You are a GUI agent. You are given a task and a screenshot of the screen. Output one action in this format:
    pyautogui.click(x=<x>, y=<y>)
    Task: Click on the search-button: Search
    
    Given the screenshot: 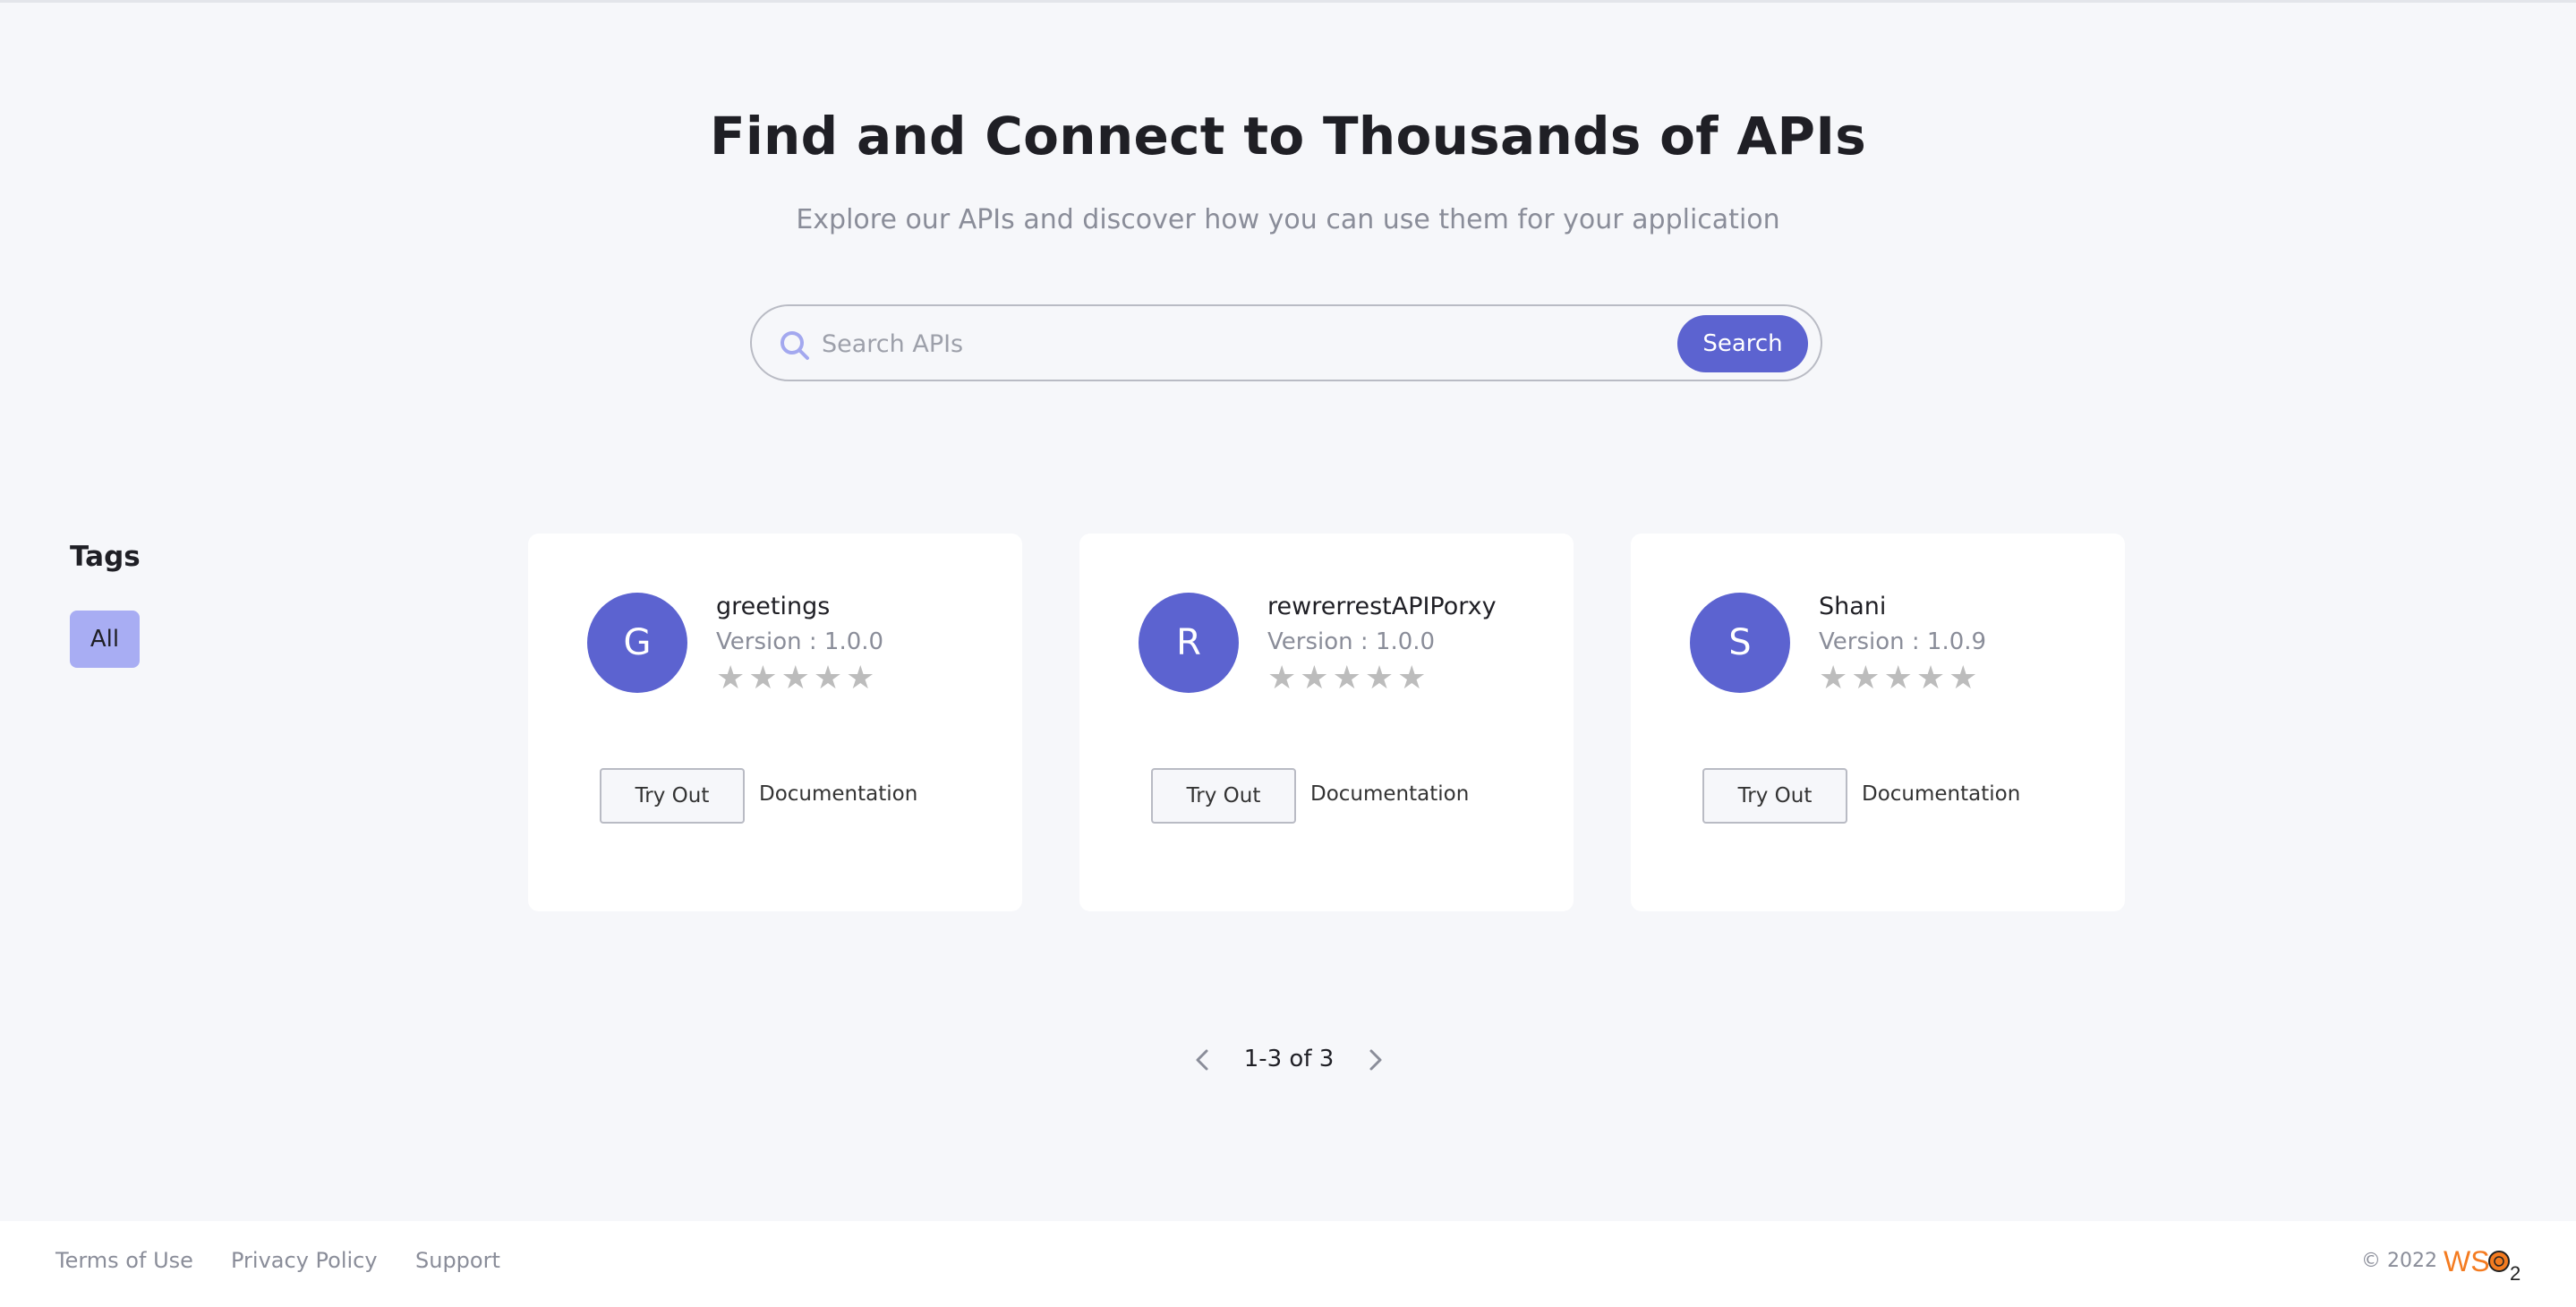 What is the action you would take?
    pyautogui.click(x=1742, y=343)
    